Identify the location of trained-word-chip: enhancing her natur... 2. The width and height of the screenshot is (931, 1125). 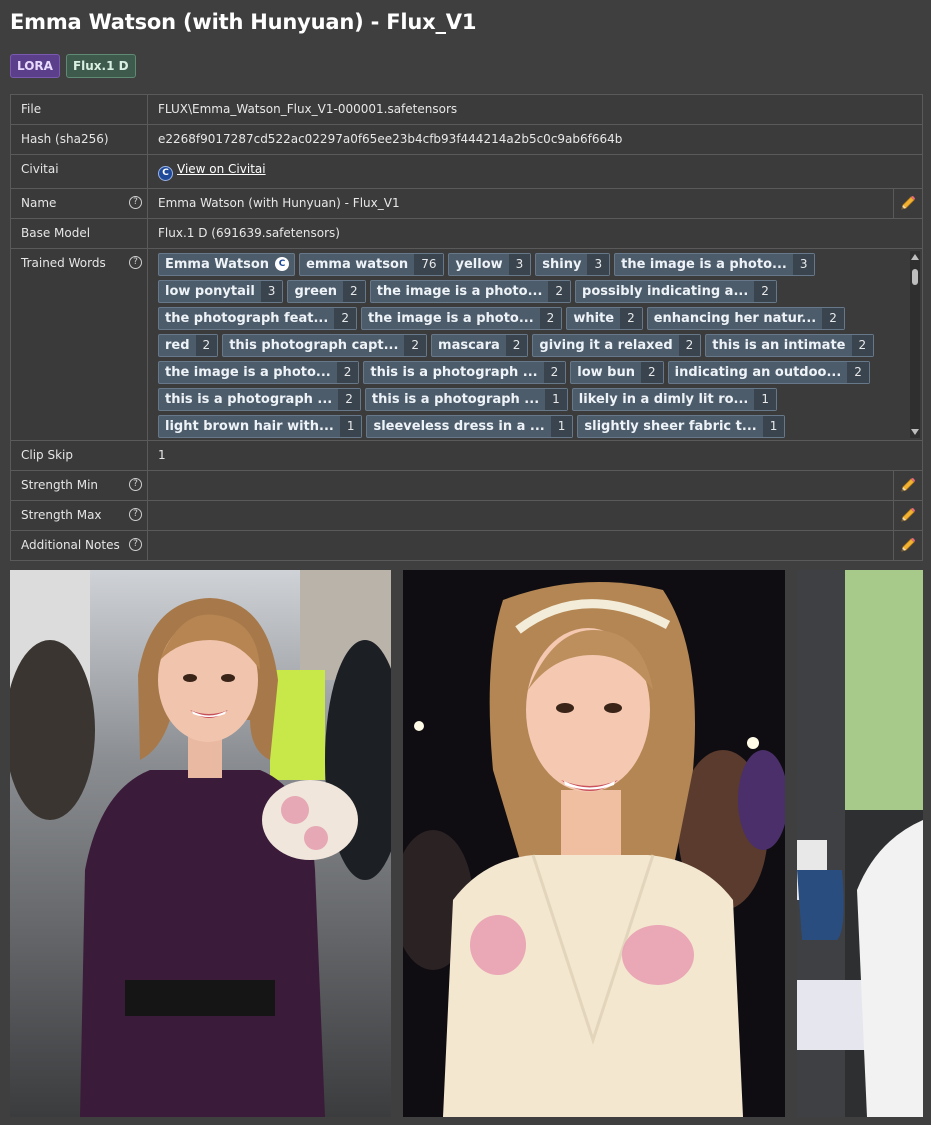
(745, 318).